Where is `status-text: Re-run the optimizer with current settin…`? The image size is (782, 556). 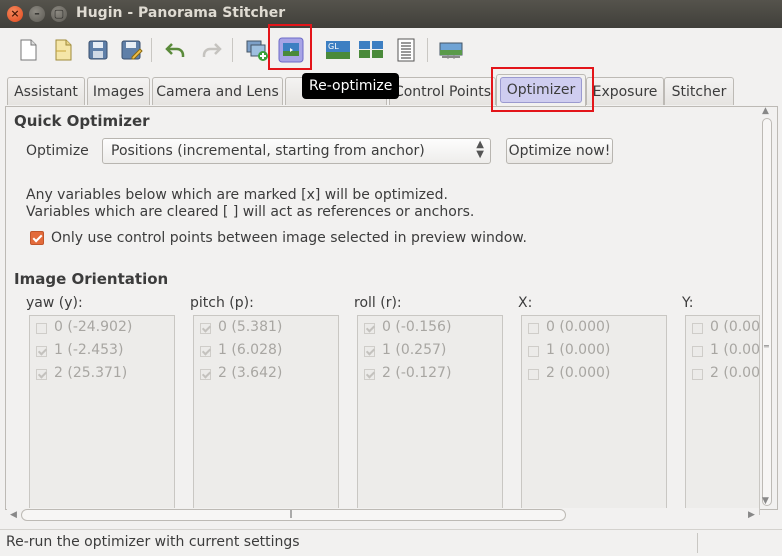 status-text: Re-run the optimizer with current settin… is located at coordinates (153, 542).